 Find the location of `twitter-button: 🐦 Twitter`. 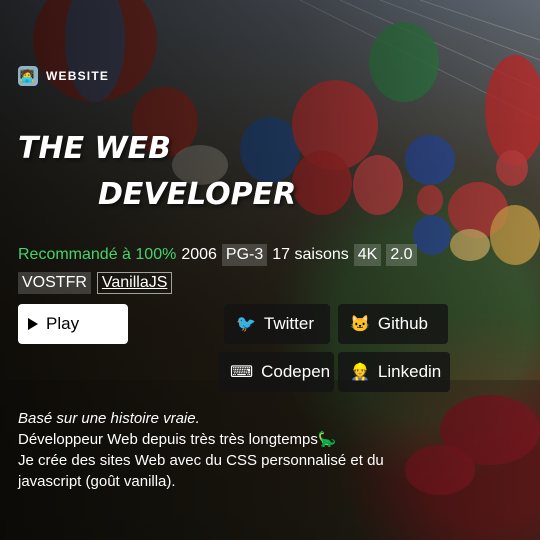

twitter-button: 🐦 Twitter is located at coordinates (277, 324).